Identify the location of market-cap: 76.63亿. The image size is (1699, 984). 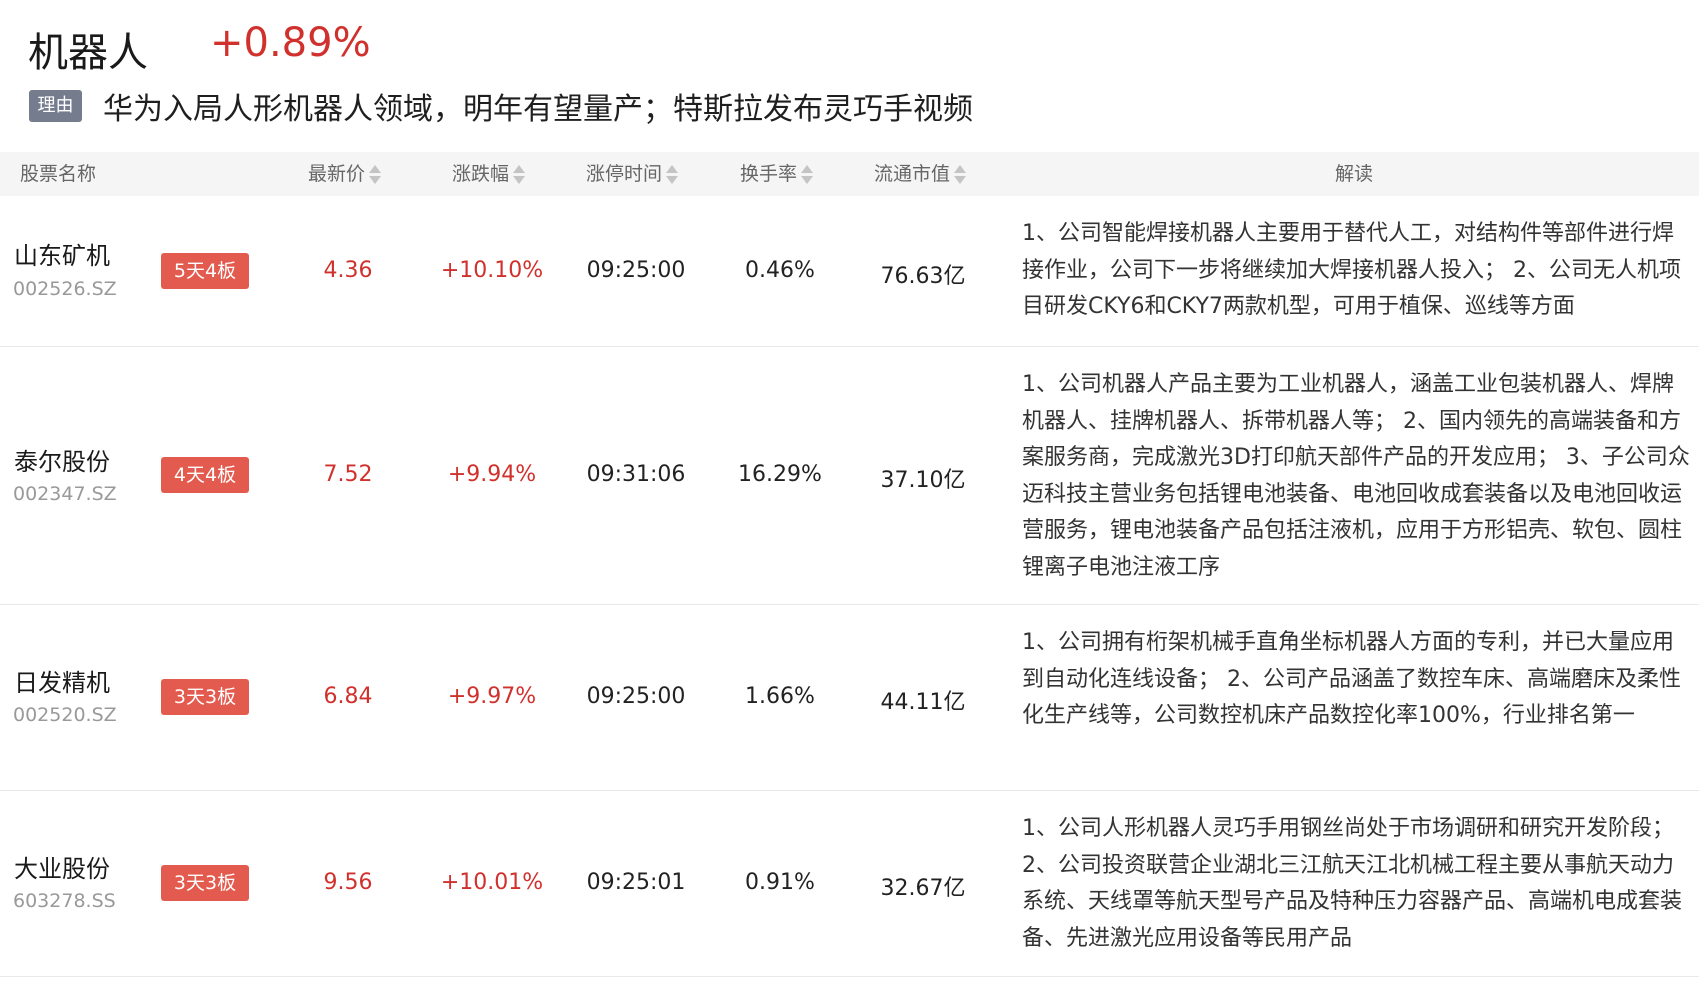
(923, 276).